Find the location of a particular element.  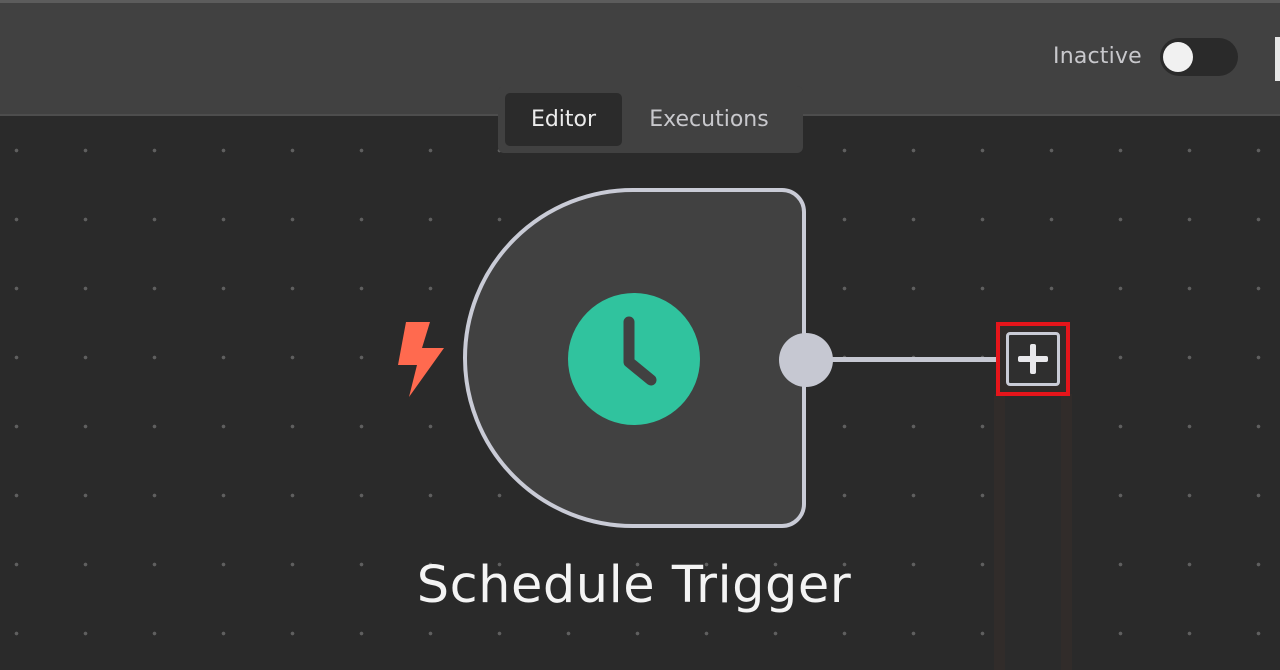

view-tabs: Editor Executions is located at coordinates (650, 119).